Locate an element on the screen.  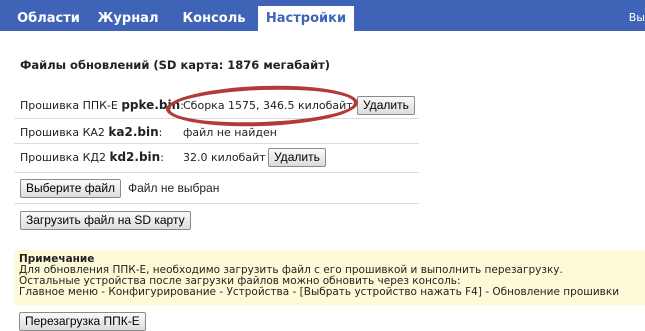
no-file-selected-text: Файл не выбран is located at coordinates (174, 188).